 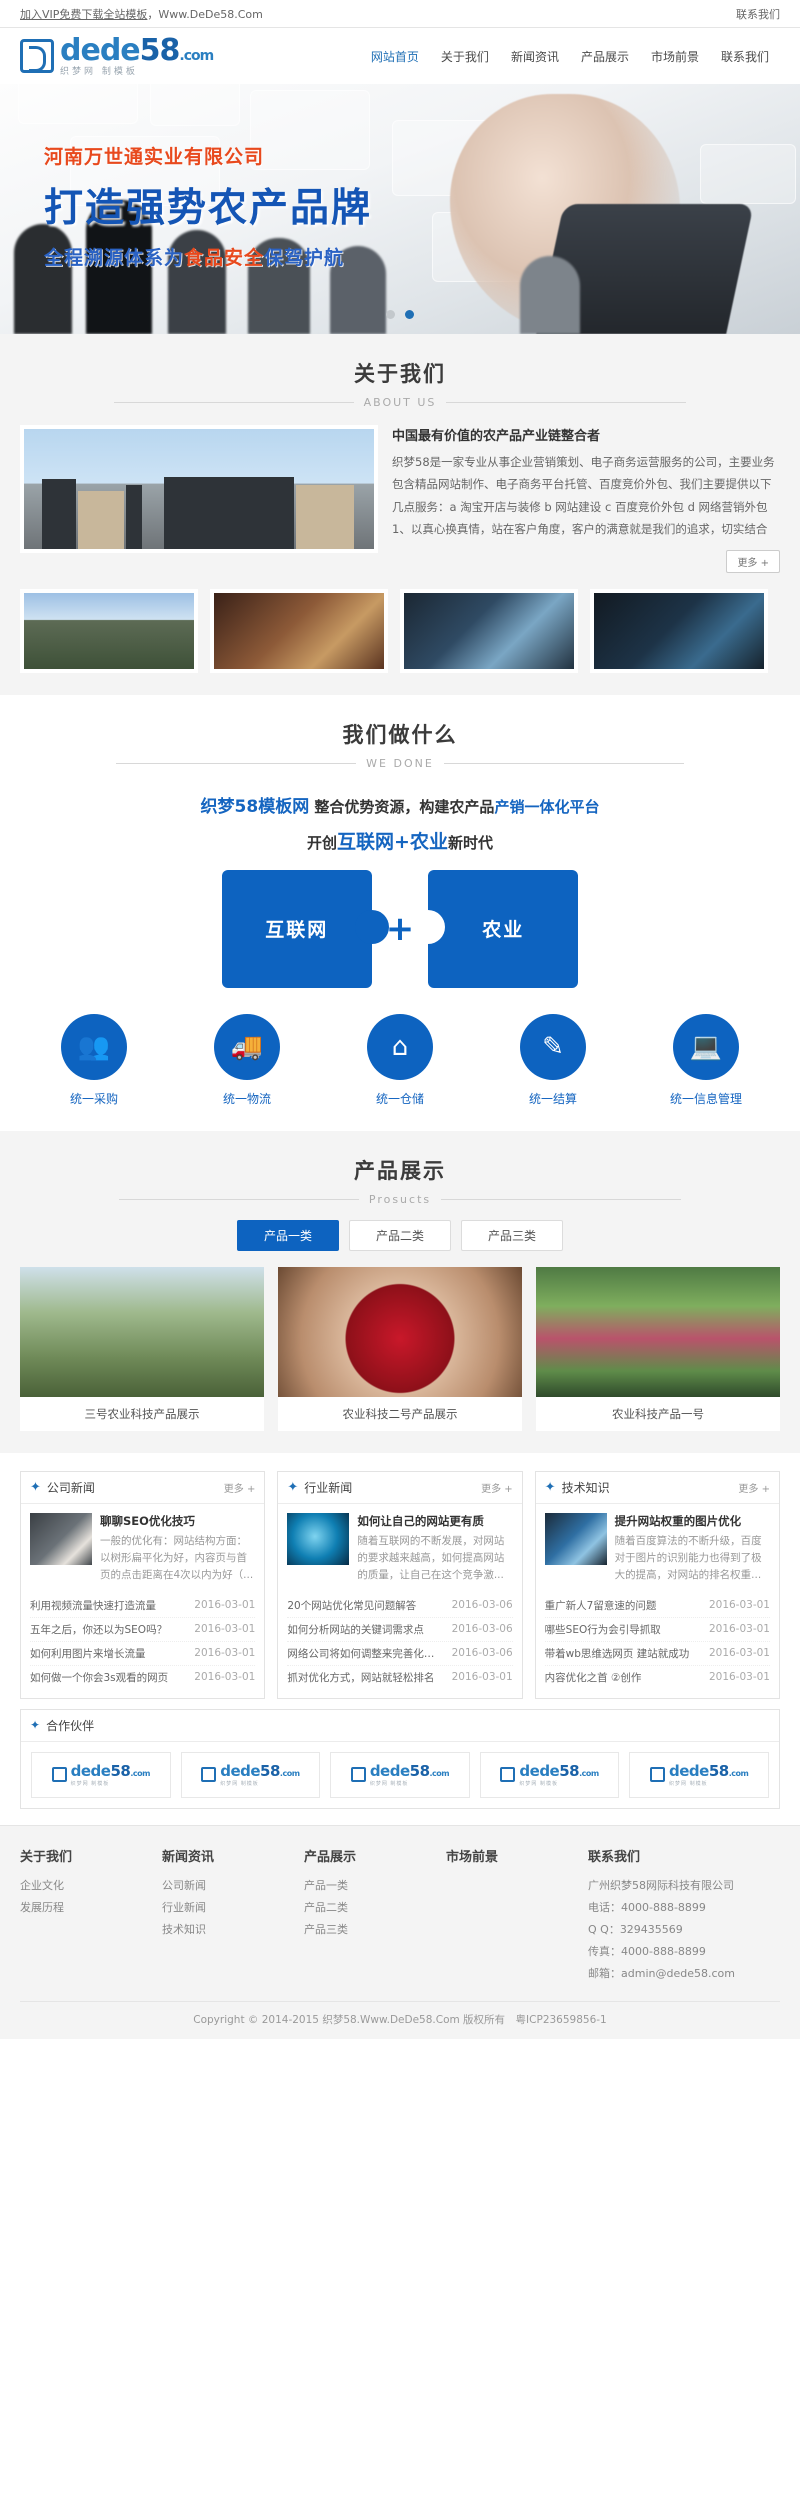 I want to click on banner-pagination, so click(x=400, y=315).